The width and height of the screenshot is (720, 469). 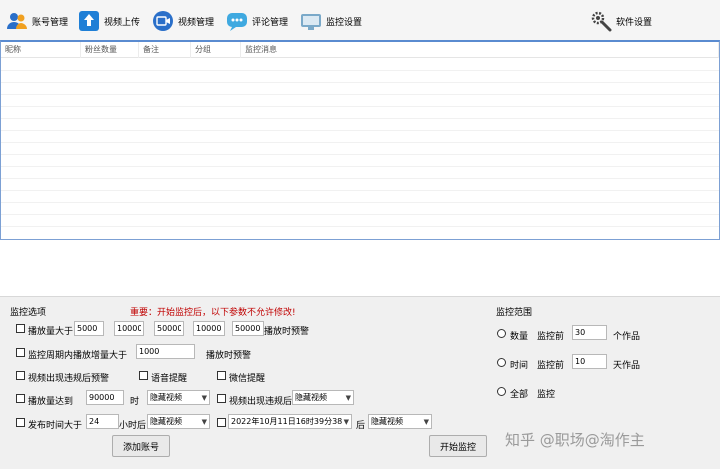 I want to click on range-all-radio, so click(x=501, y=391).